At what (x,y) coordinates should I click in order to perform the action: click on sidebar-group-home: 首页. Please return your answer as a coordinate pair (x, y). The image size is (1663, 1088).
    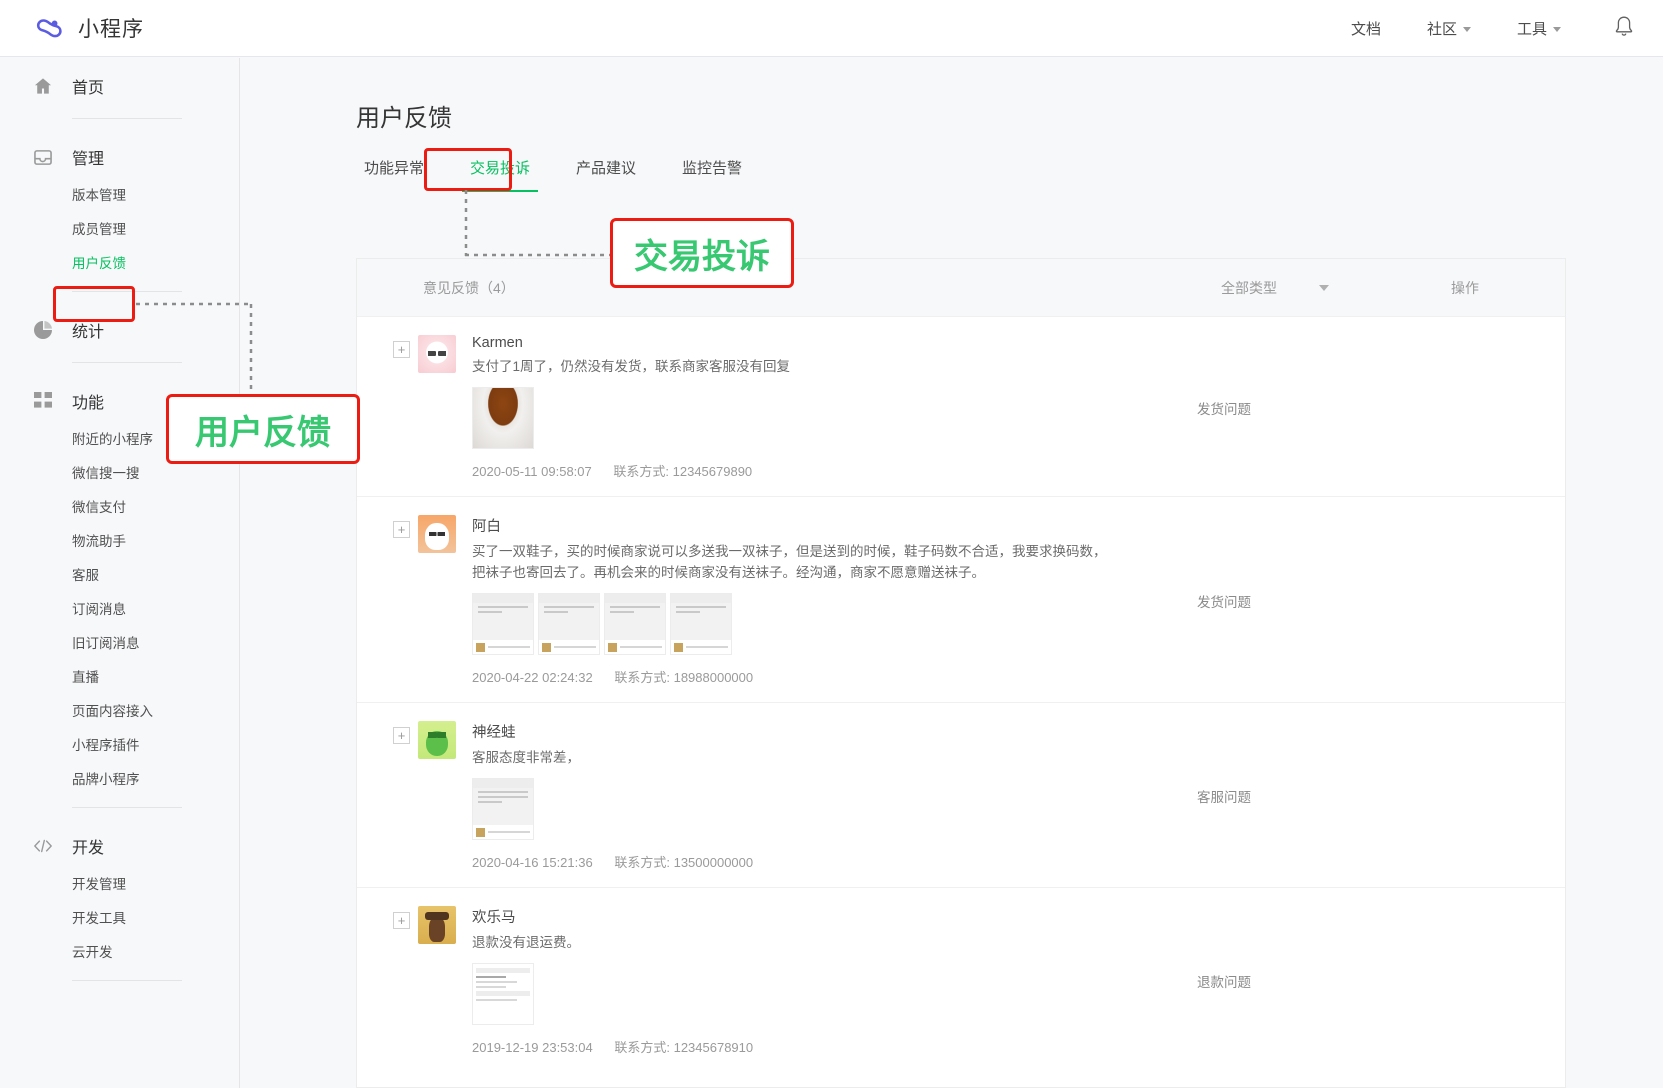
    Looking at the image, I should click on (119, 88).